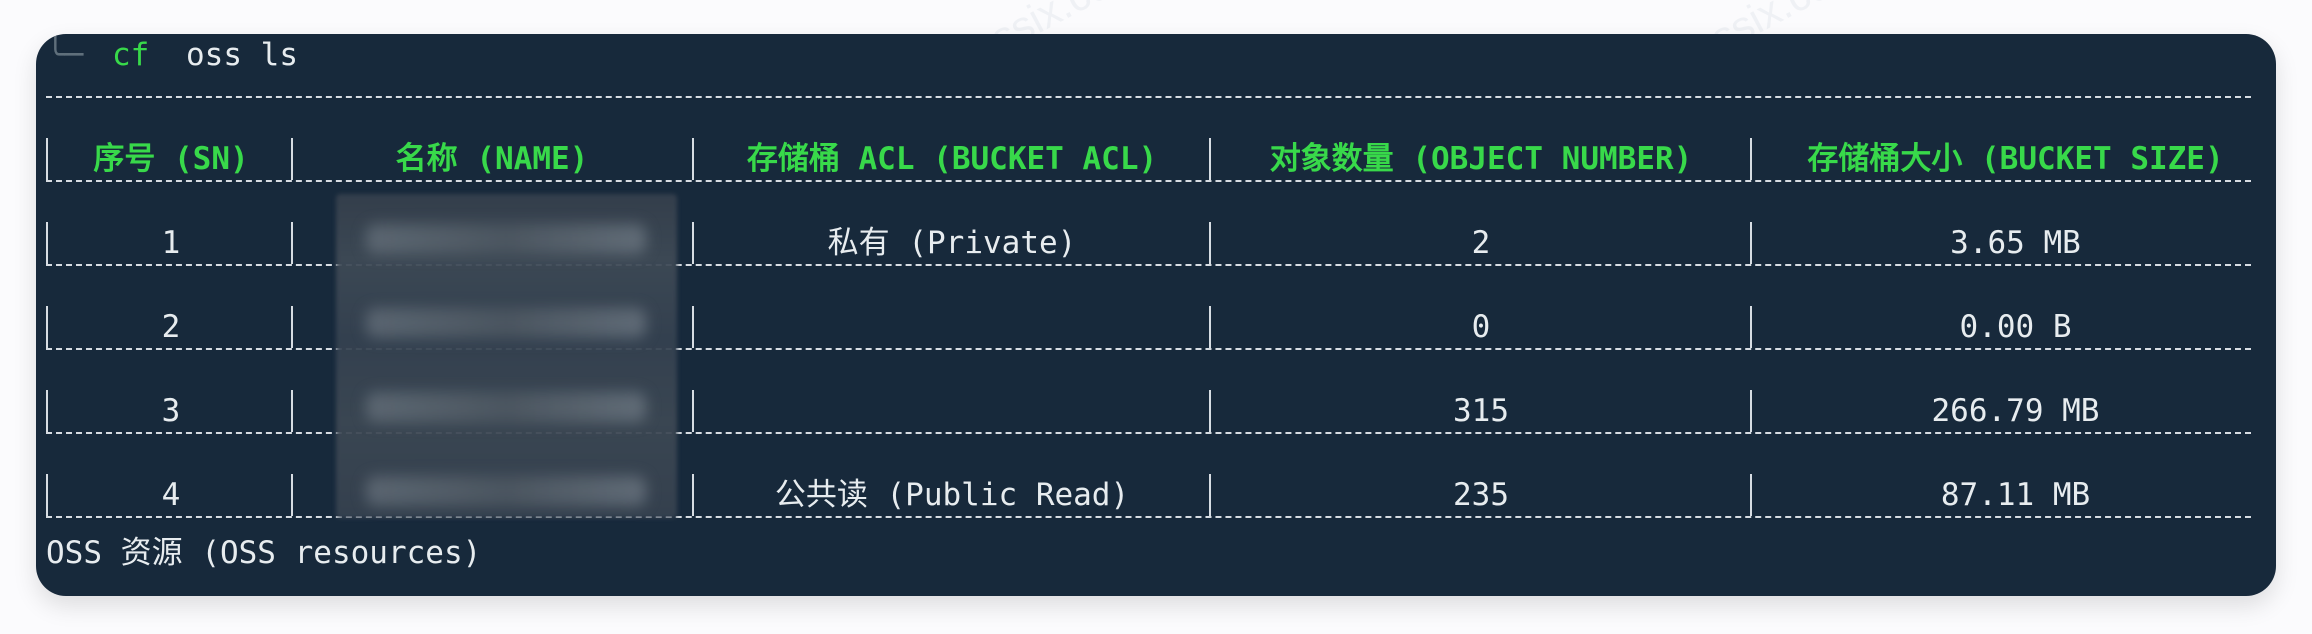  What do you see at coordinates (171, 243) in the screenshot?
I see `row-1-sn: 1` at bounding box center [171, 243].